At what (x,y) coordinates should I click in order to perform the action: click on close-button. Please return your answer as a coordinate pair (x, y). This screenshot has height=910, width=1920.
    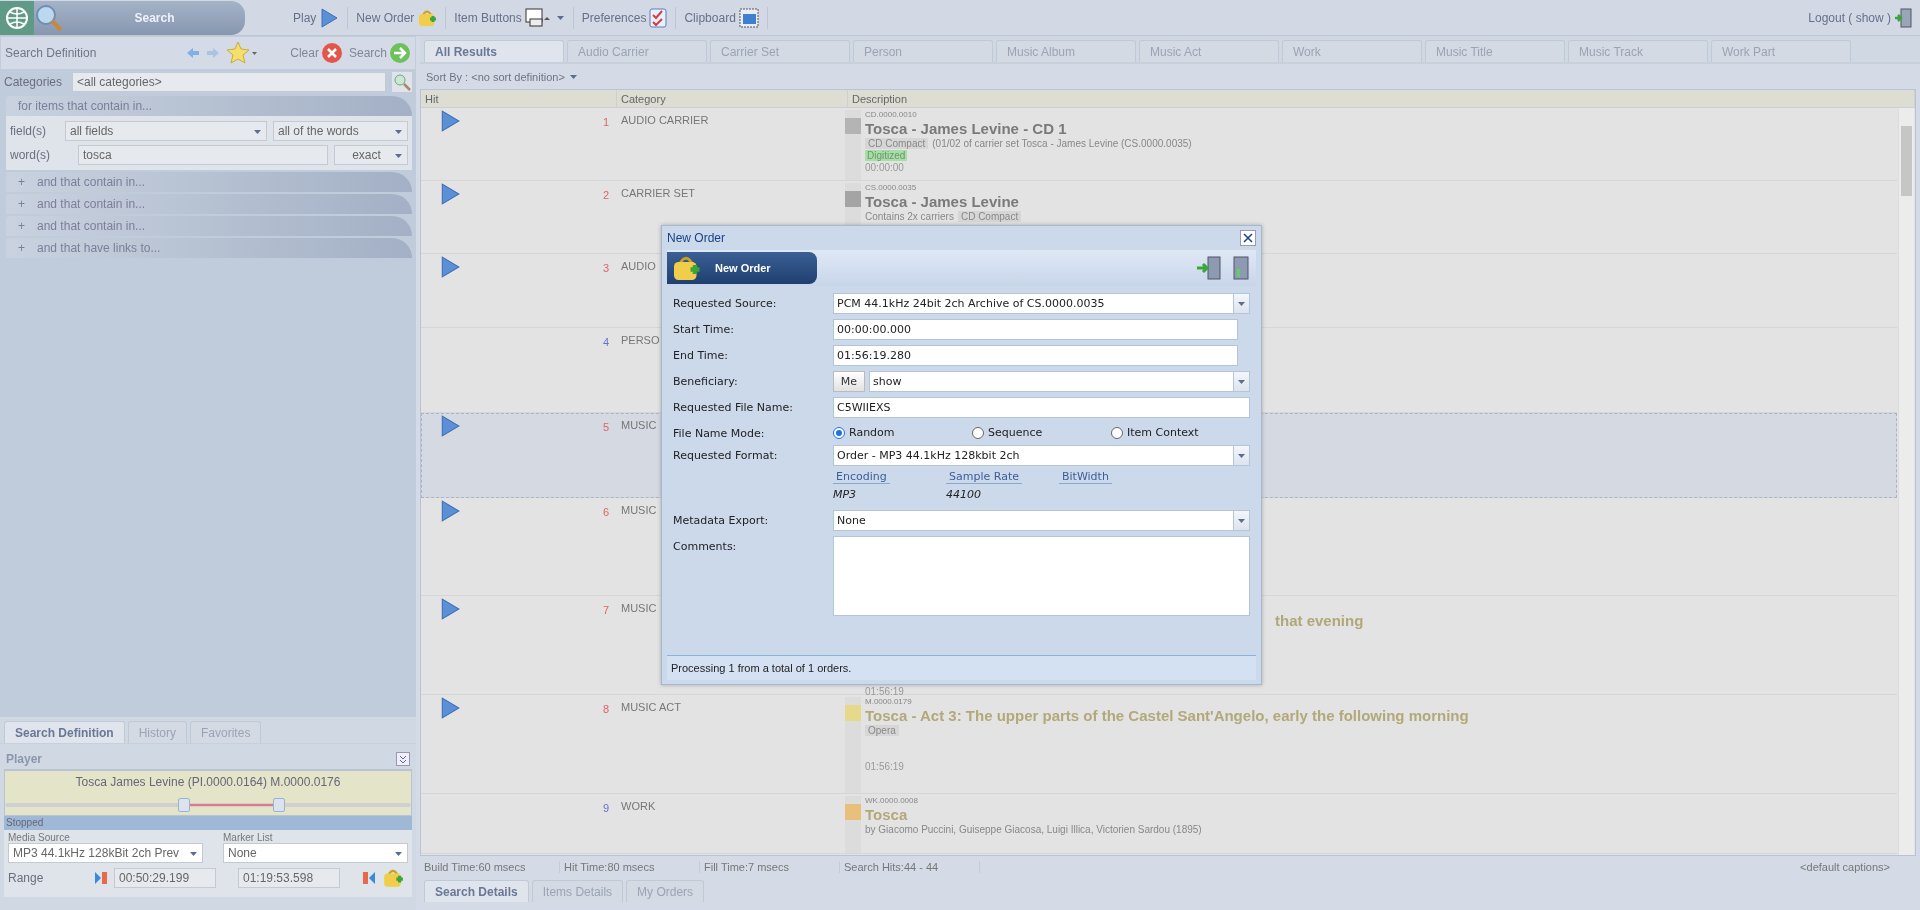
    Looking at the image, I should click on (1248, 238).